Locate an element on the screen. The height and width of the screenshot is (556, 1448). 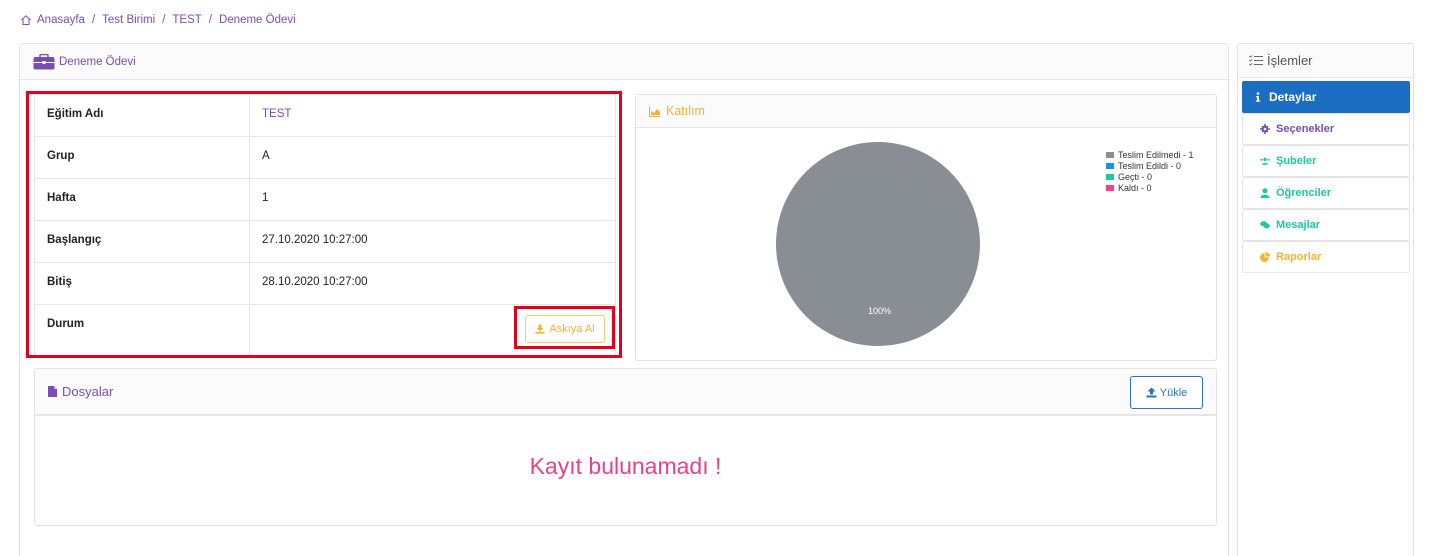
sidebar-item-students: Öğrenciler is located at coordinates (1326, 193).